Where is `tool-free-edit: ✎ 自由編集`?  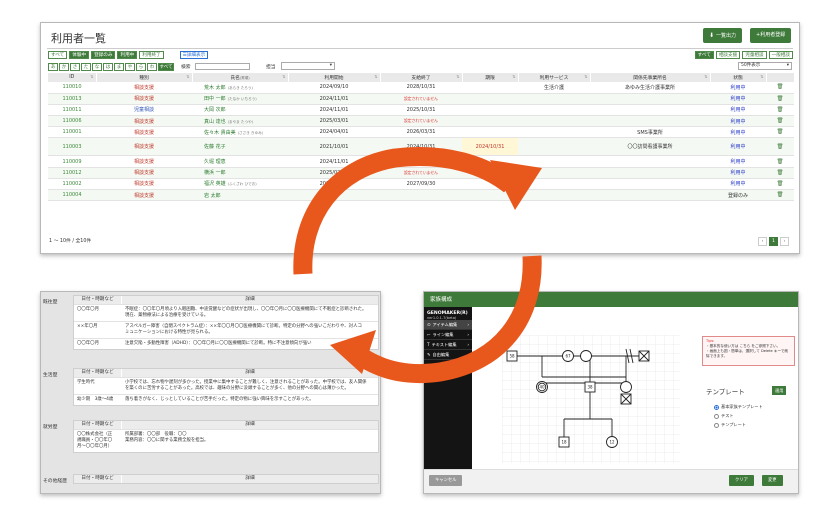 tool-free-edit: ✎ 自由編集 is located at coordinates (448, 355).